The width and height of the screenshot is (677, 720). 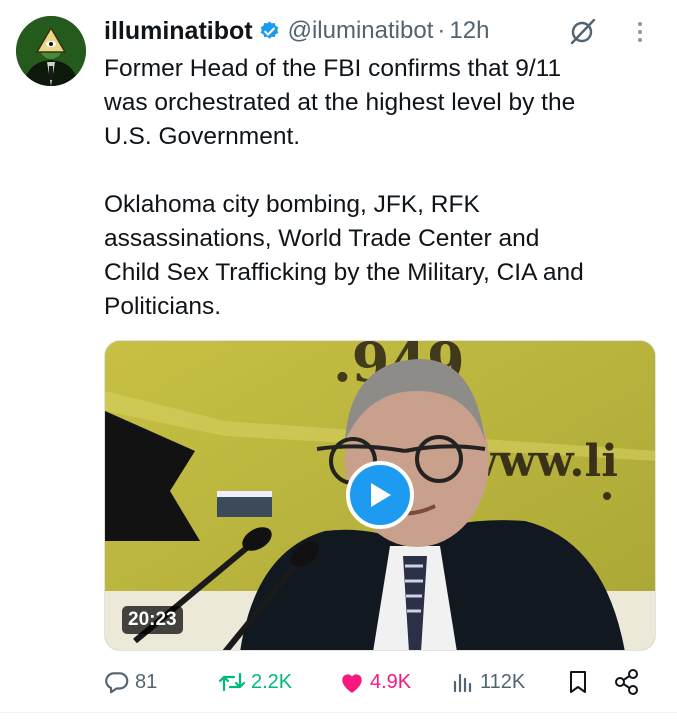 I want to click on grok-icon, so click(x=583, y=31).